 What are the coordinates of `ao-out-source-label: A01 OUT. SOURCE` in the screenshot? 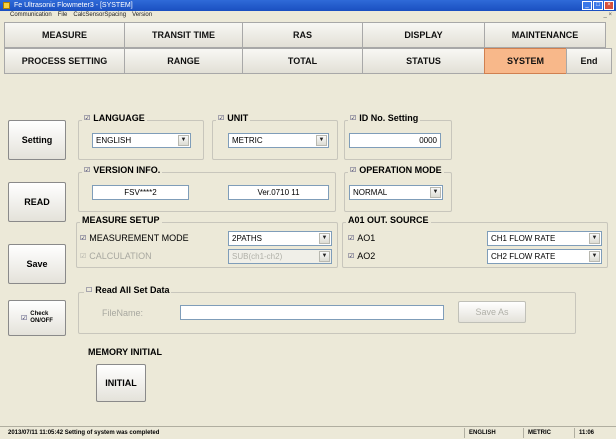 It's located at (388, 220).